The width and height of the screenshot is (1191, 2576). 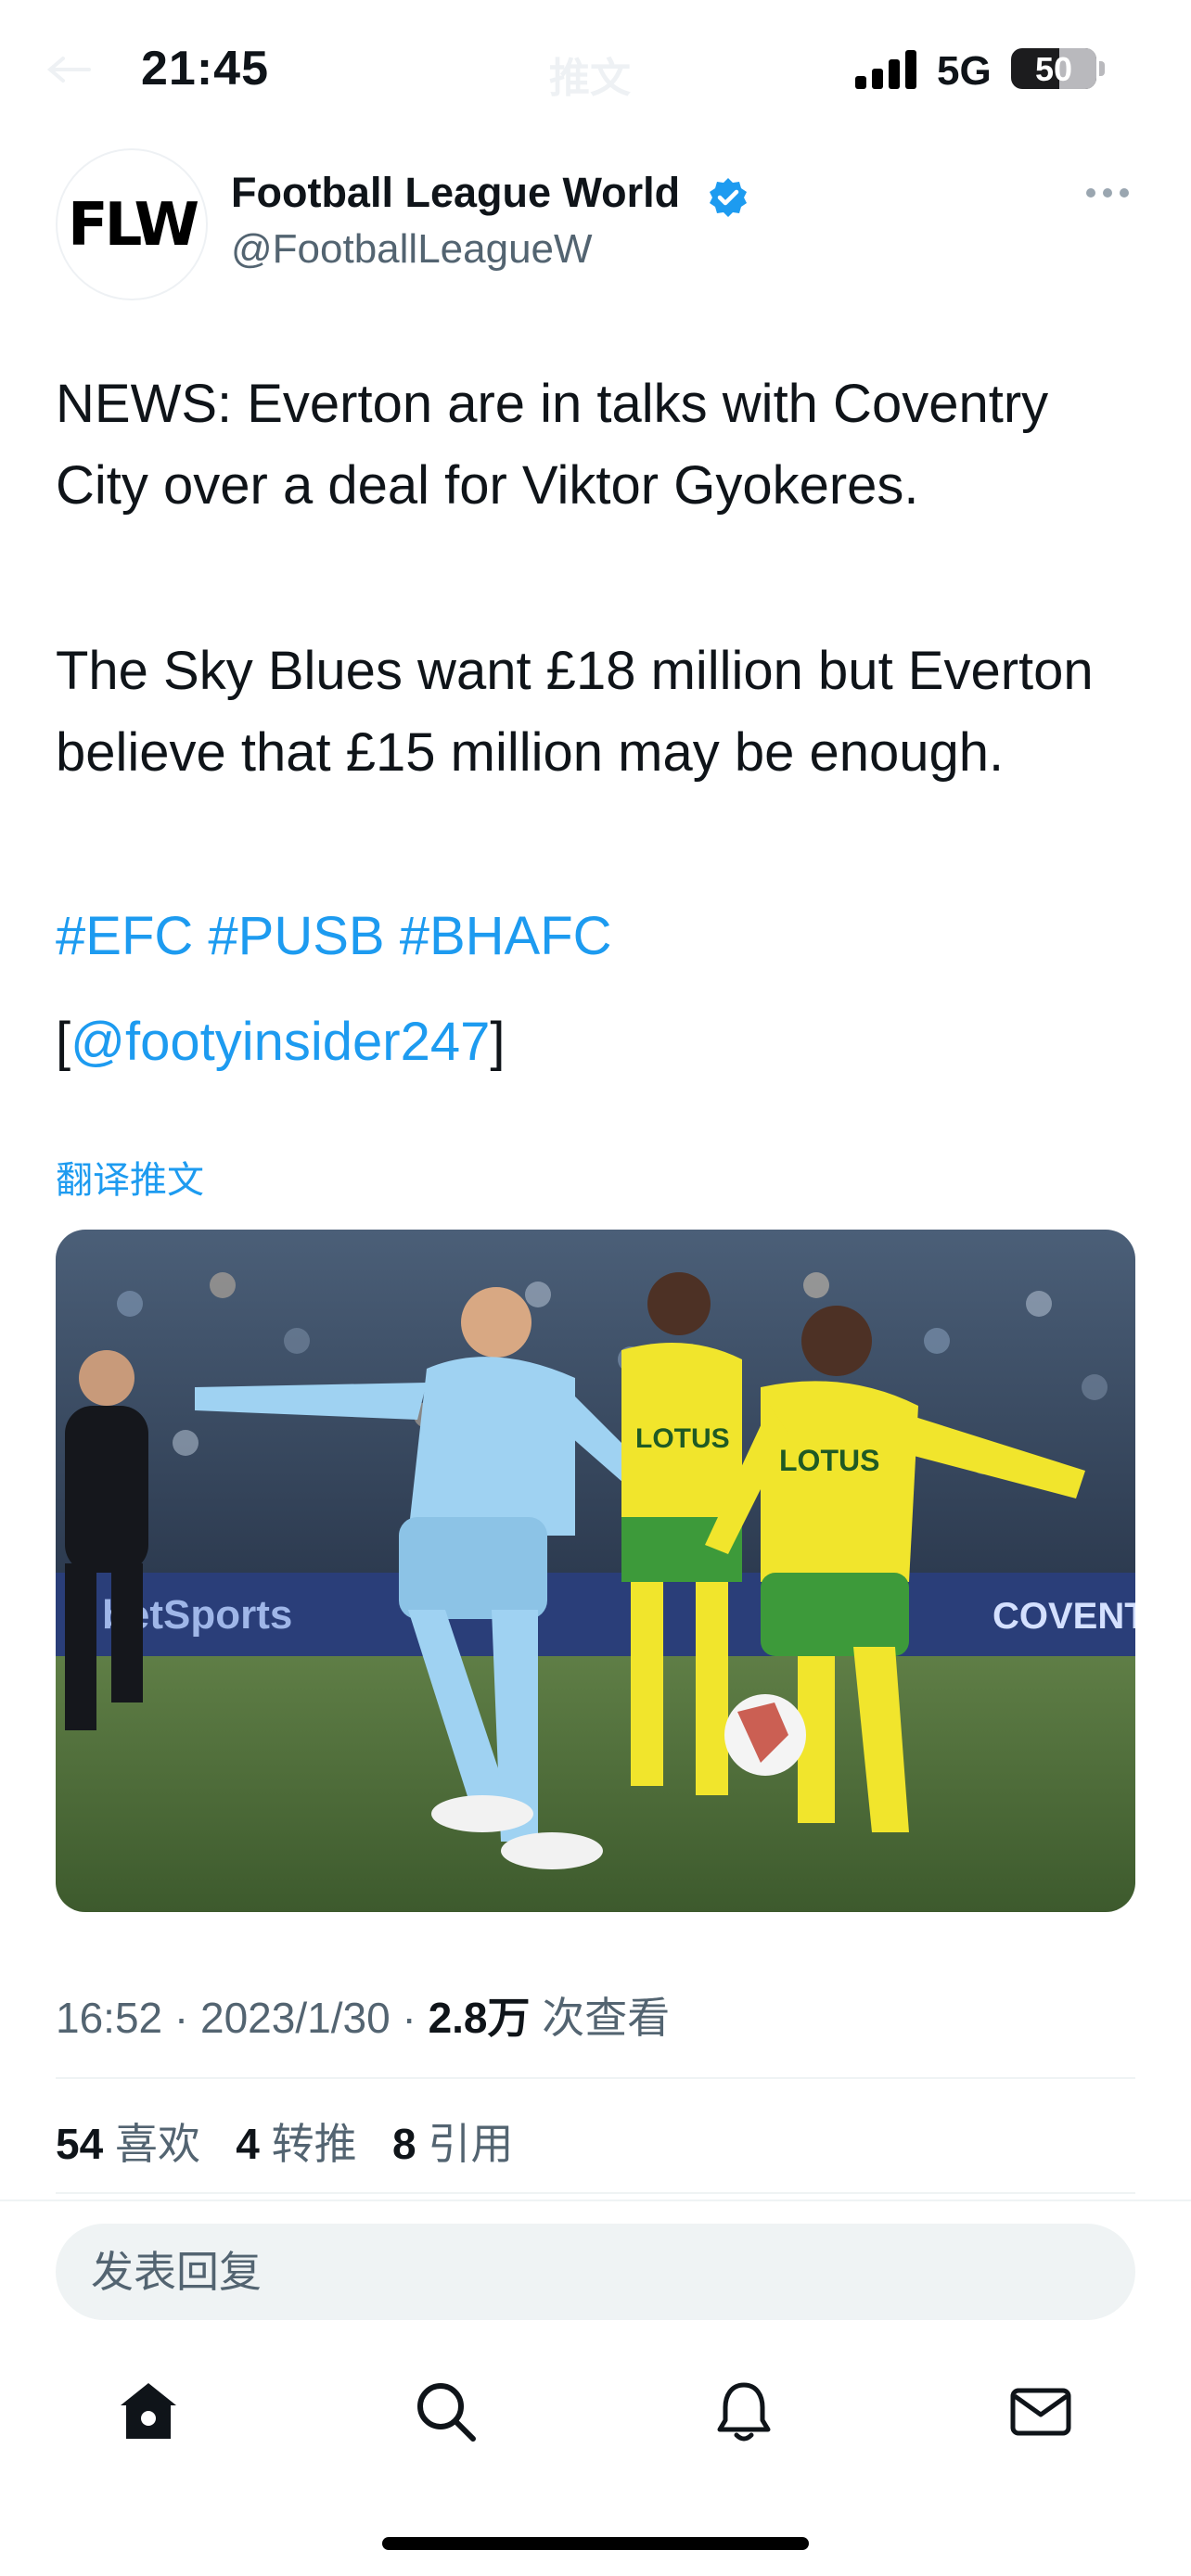 I want to click on tweet-time: 16:52, so click(x=109, y=2018).